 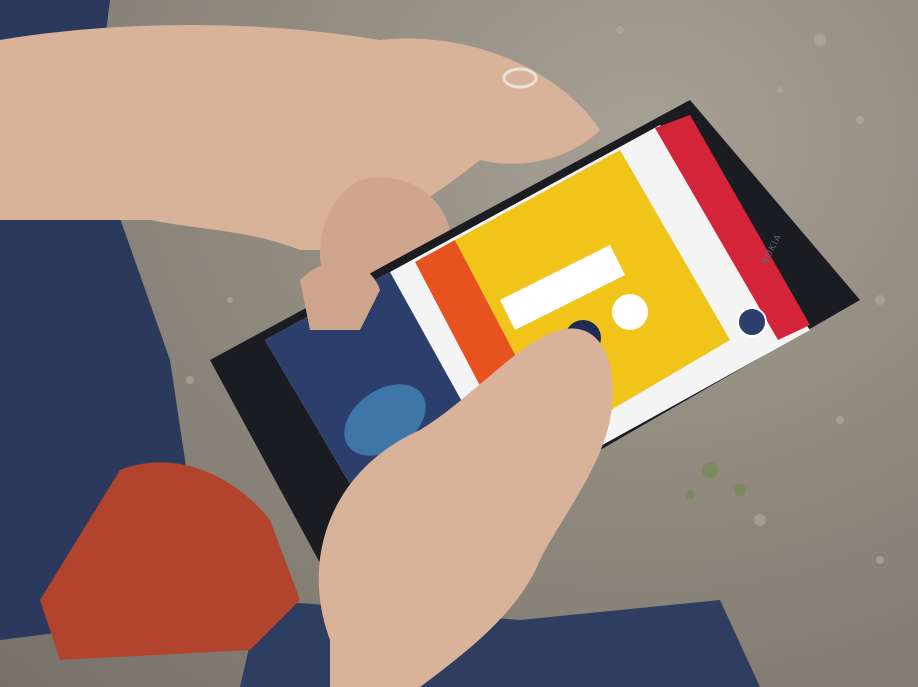 What do you see at coordinates (752, 322) in the screenshot?
I see `screen-fab-button` at bounding box center [752, 322].